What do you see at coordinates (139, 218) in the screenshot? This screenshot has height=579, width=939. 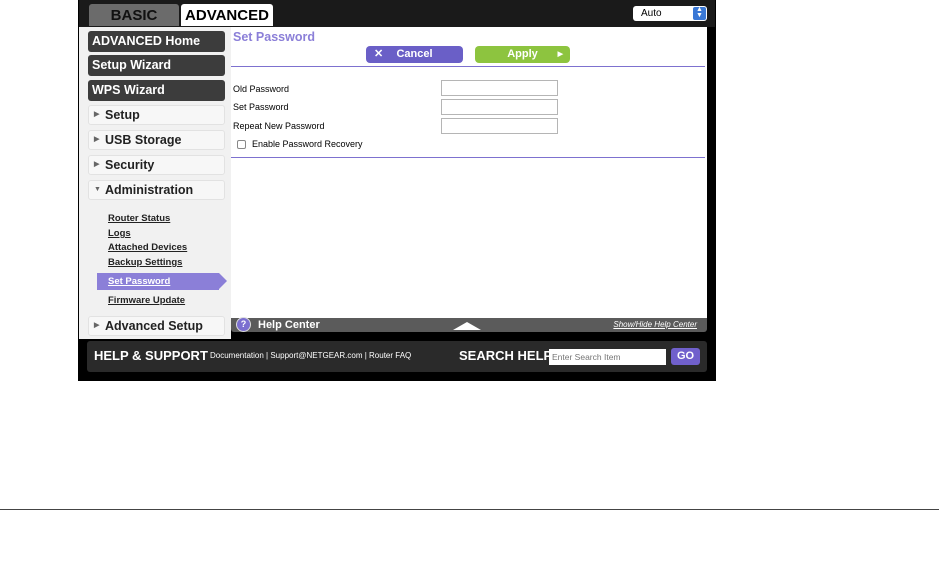 I see `sidebar-subitem-router-status: Router Status` at bounding box center [139, 218].